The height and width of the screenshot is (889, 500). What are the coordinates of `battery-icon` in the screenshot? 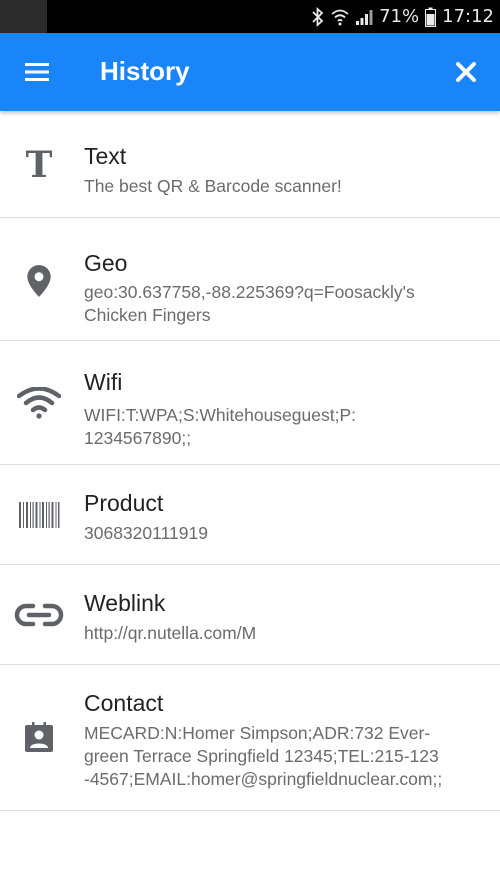 It's located at (431, 17).